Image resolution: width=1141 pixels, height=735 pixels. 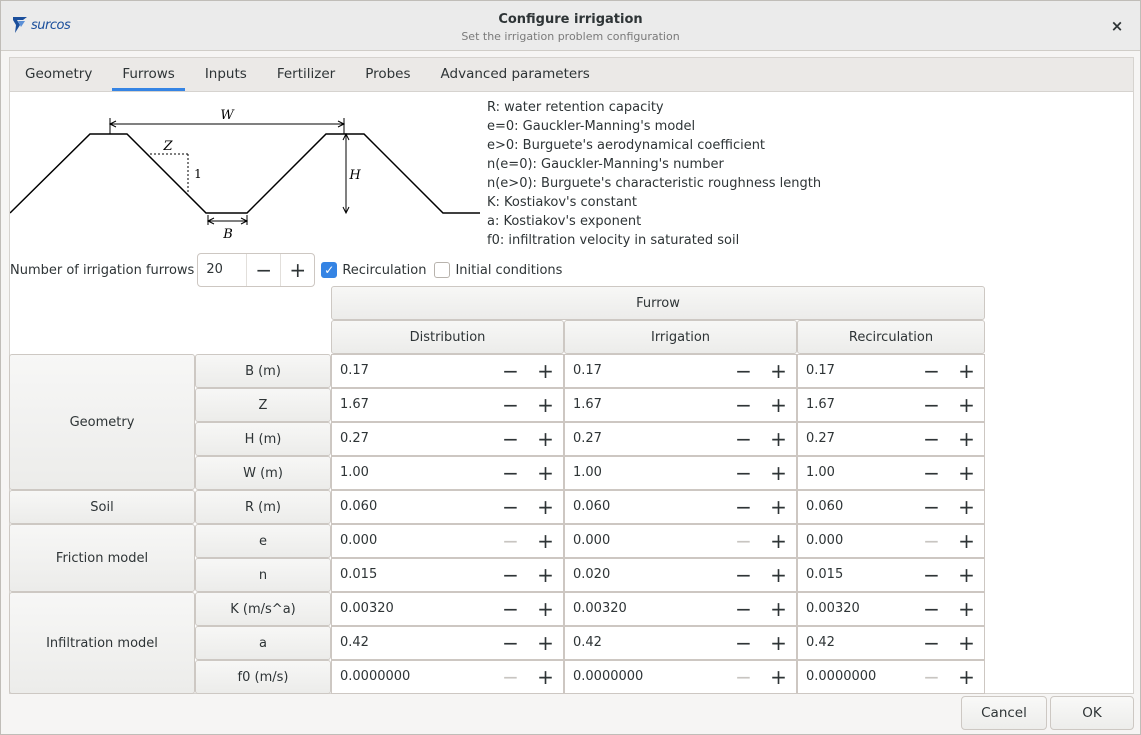 I want to click on ok-button: OK, so click(x=1092, y=713).